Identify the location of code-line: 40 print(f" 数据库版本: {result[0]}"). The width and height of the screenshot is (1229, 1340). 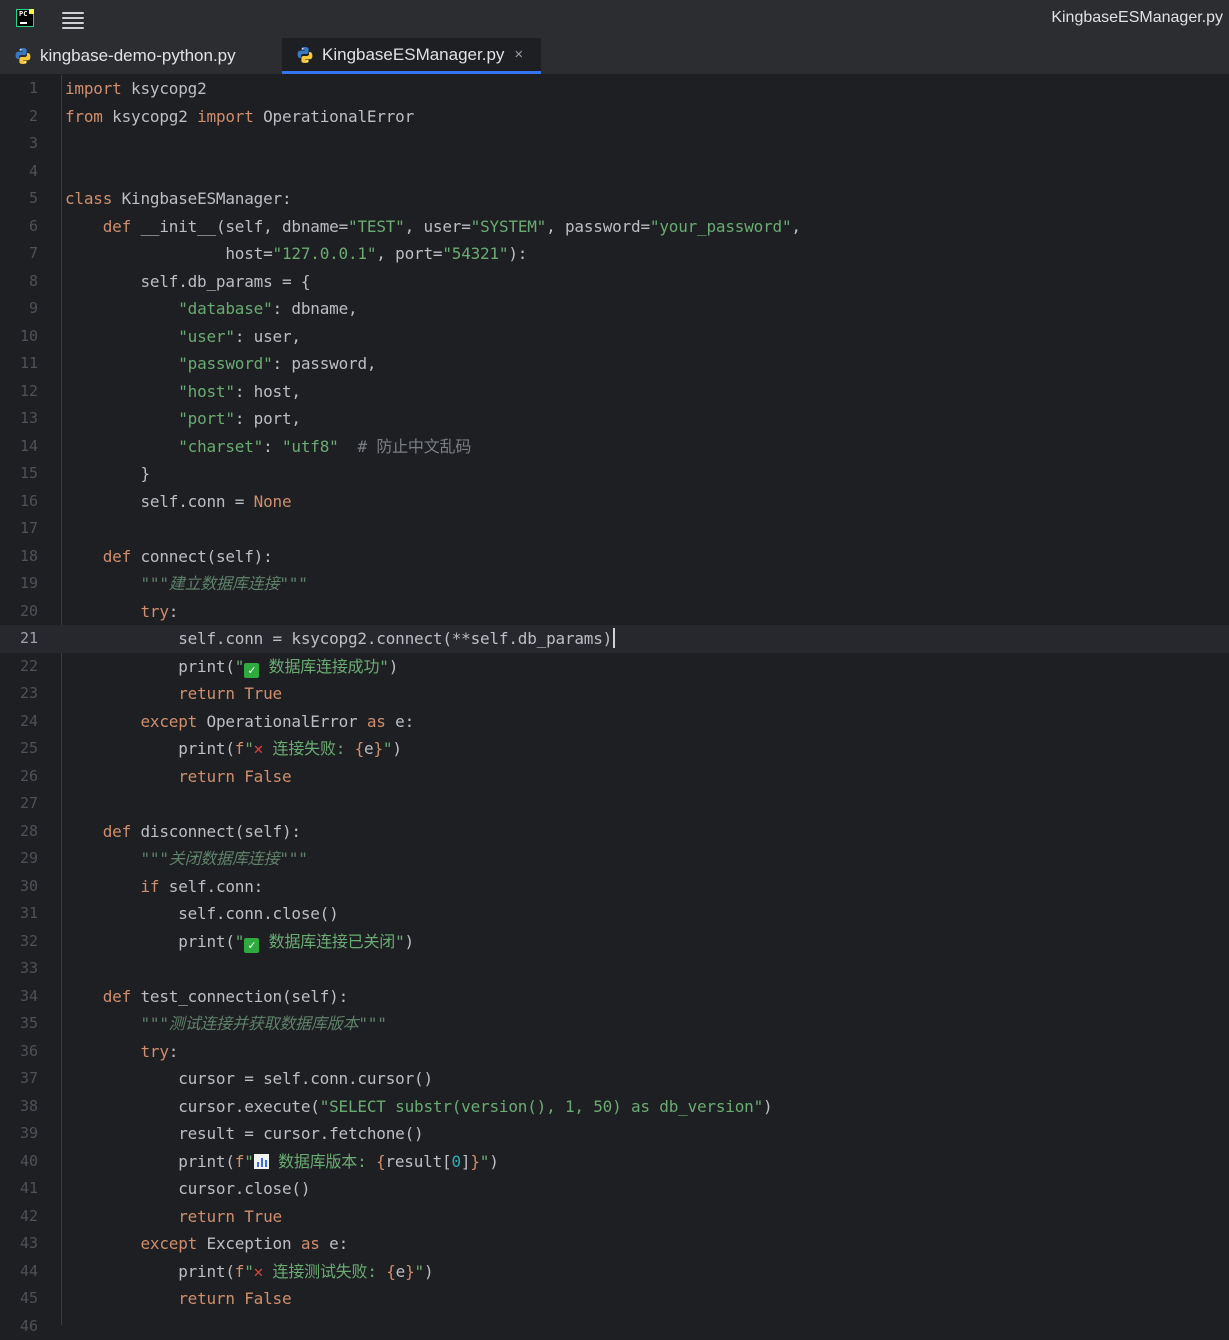
(614, 1162).